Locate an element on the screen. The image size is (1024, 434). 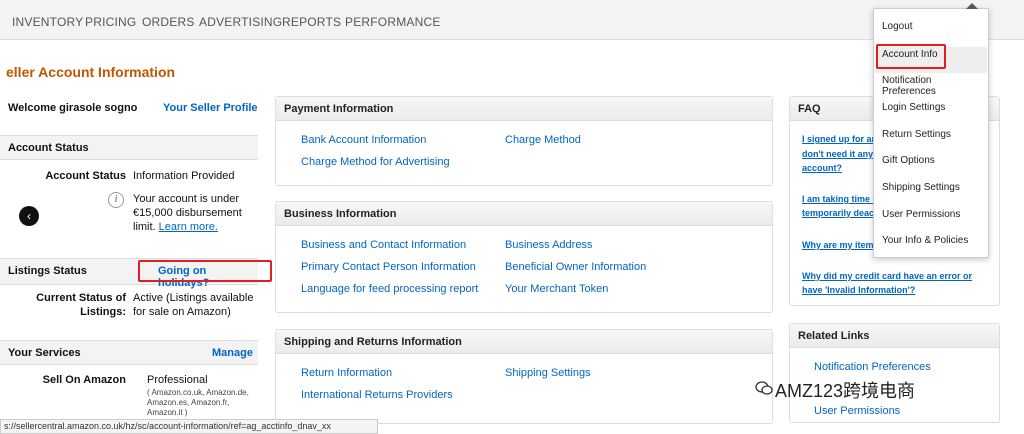
account-status-header: Account Status is located at coordinates (129, 148).